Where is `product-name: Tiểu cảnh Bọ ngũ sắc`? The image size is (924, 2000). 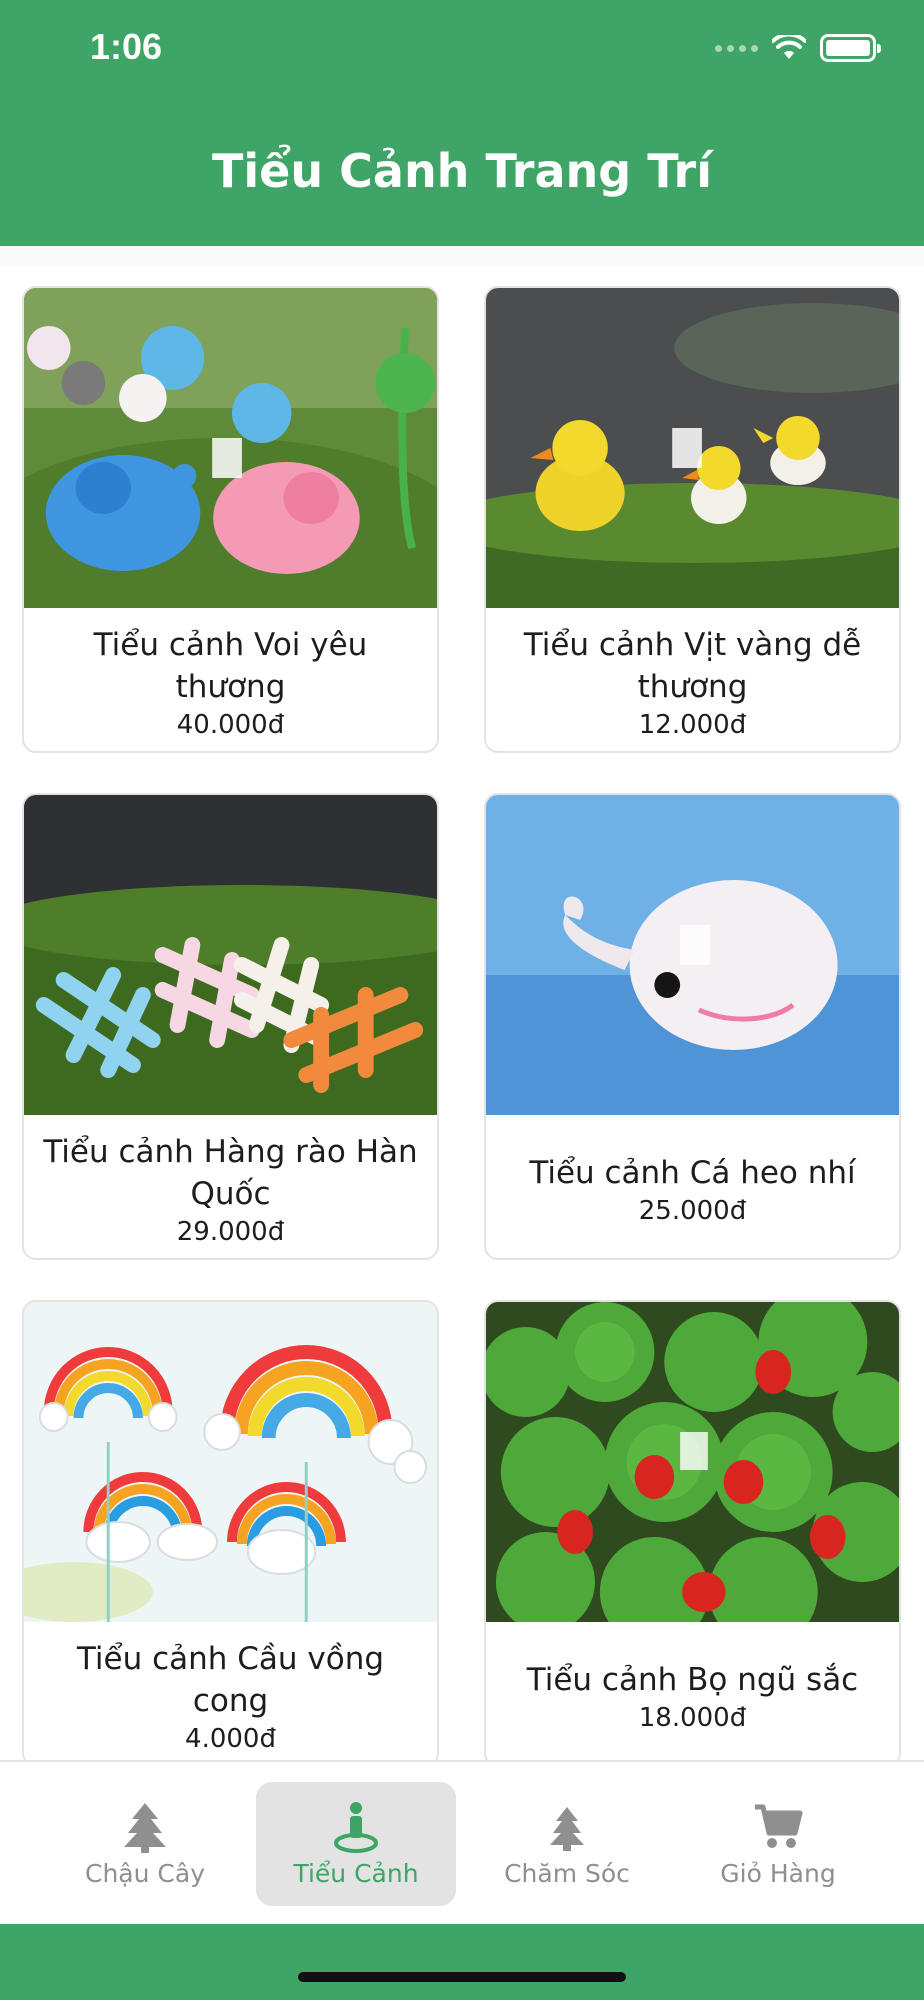 product-name: Tiểu cảnh Bọ ngũ sắc is located at coordinates (692, 1679).